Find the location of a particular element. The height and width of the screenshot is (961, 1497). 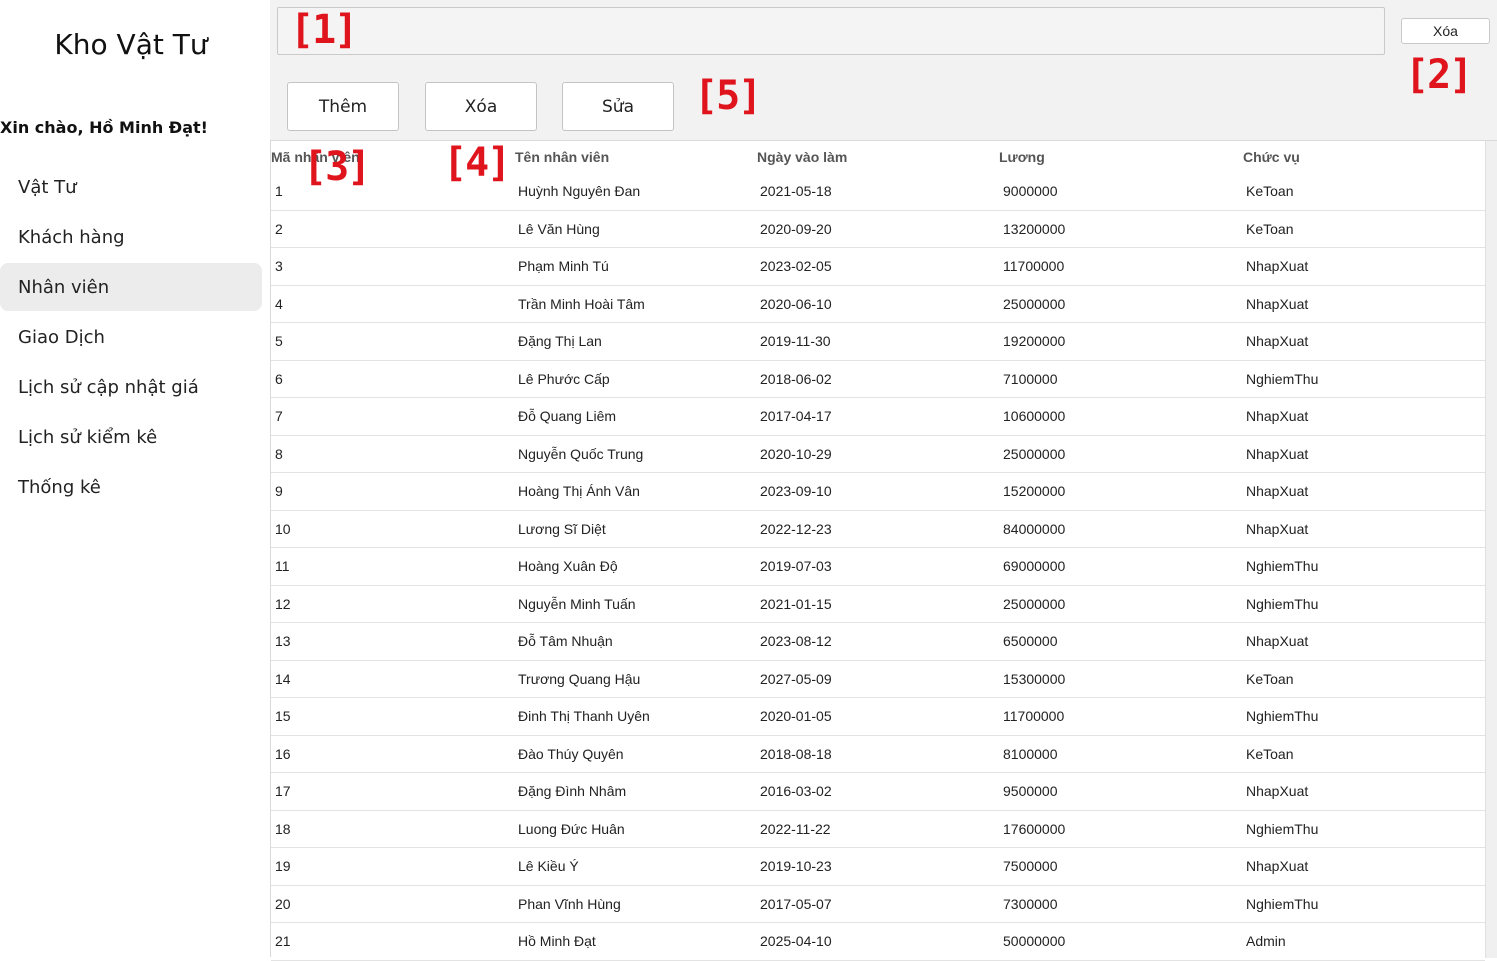

delete-button: Xóa is located at coordinates (481, 106).